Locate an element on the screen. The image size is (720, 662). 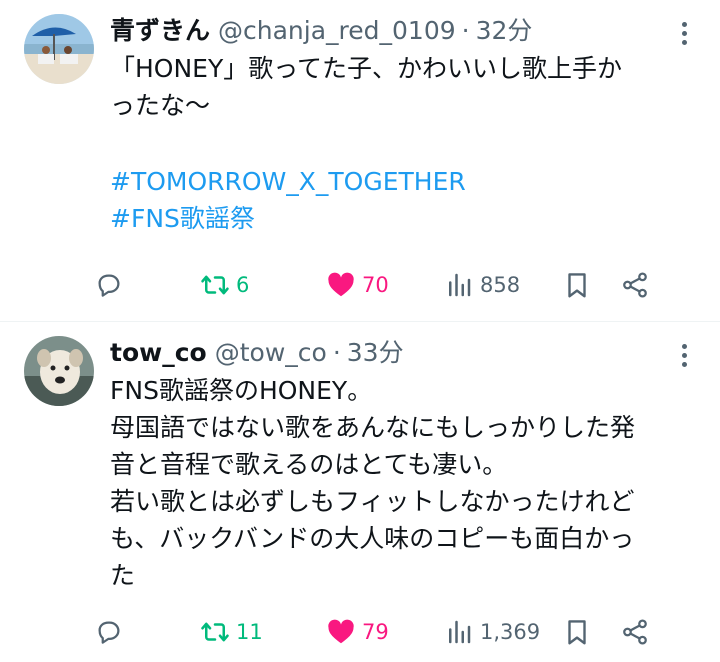
like-button: 70 is located at coordinates (385, 285).